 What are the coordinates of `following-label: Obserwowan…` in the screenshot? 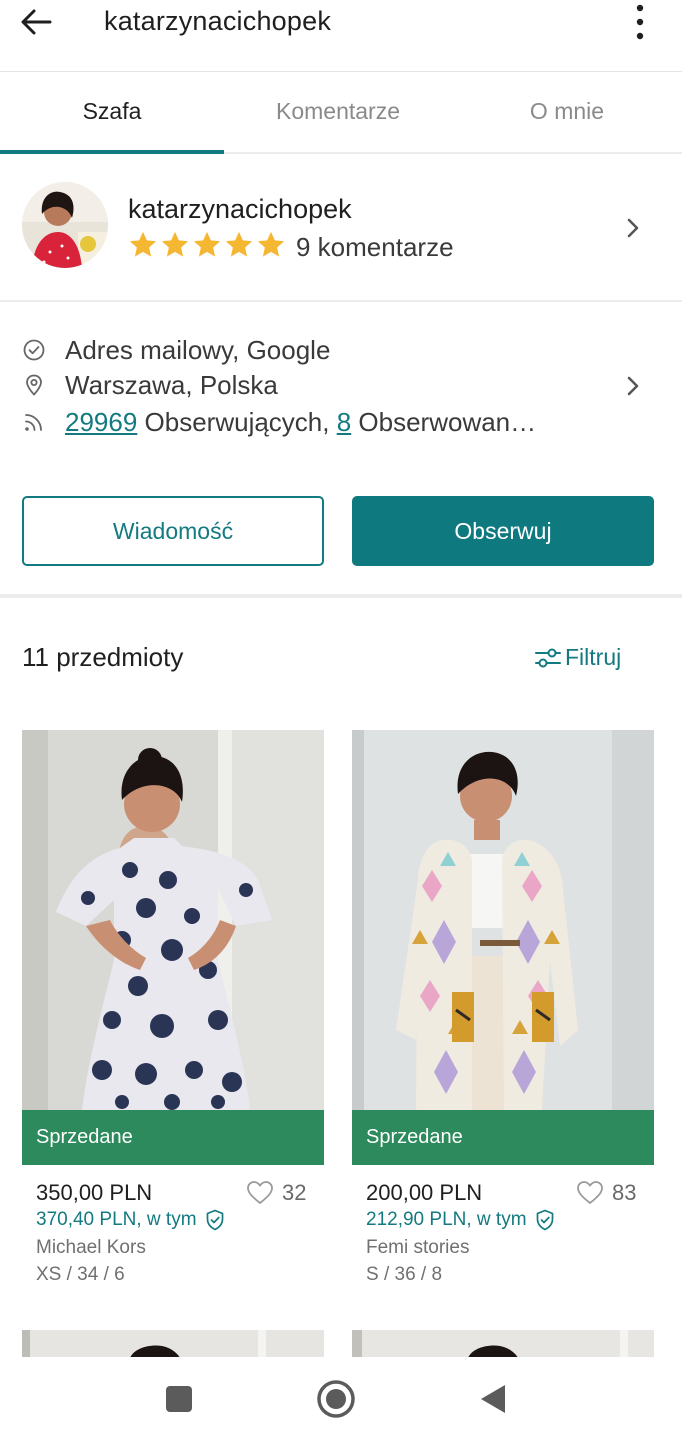 It's located at (444, 421).